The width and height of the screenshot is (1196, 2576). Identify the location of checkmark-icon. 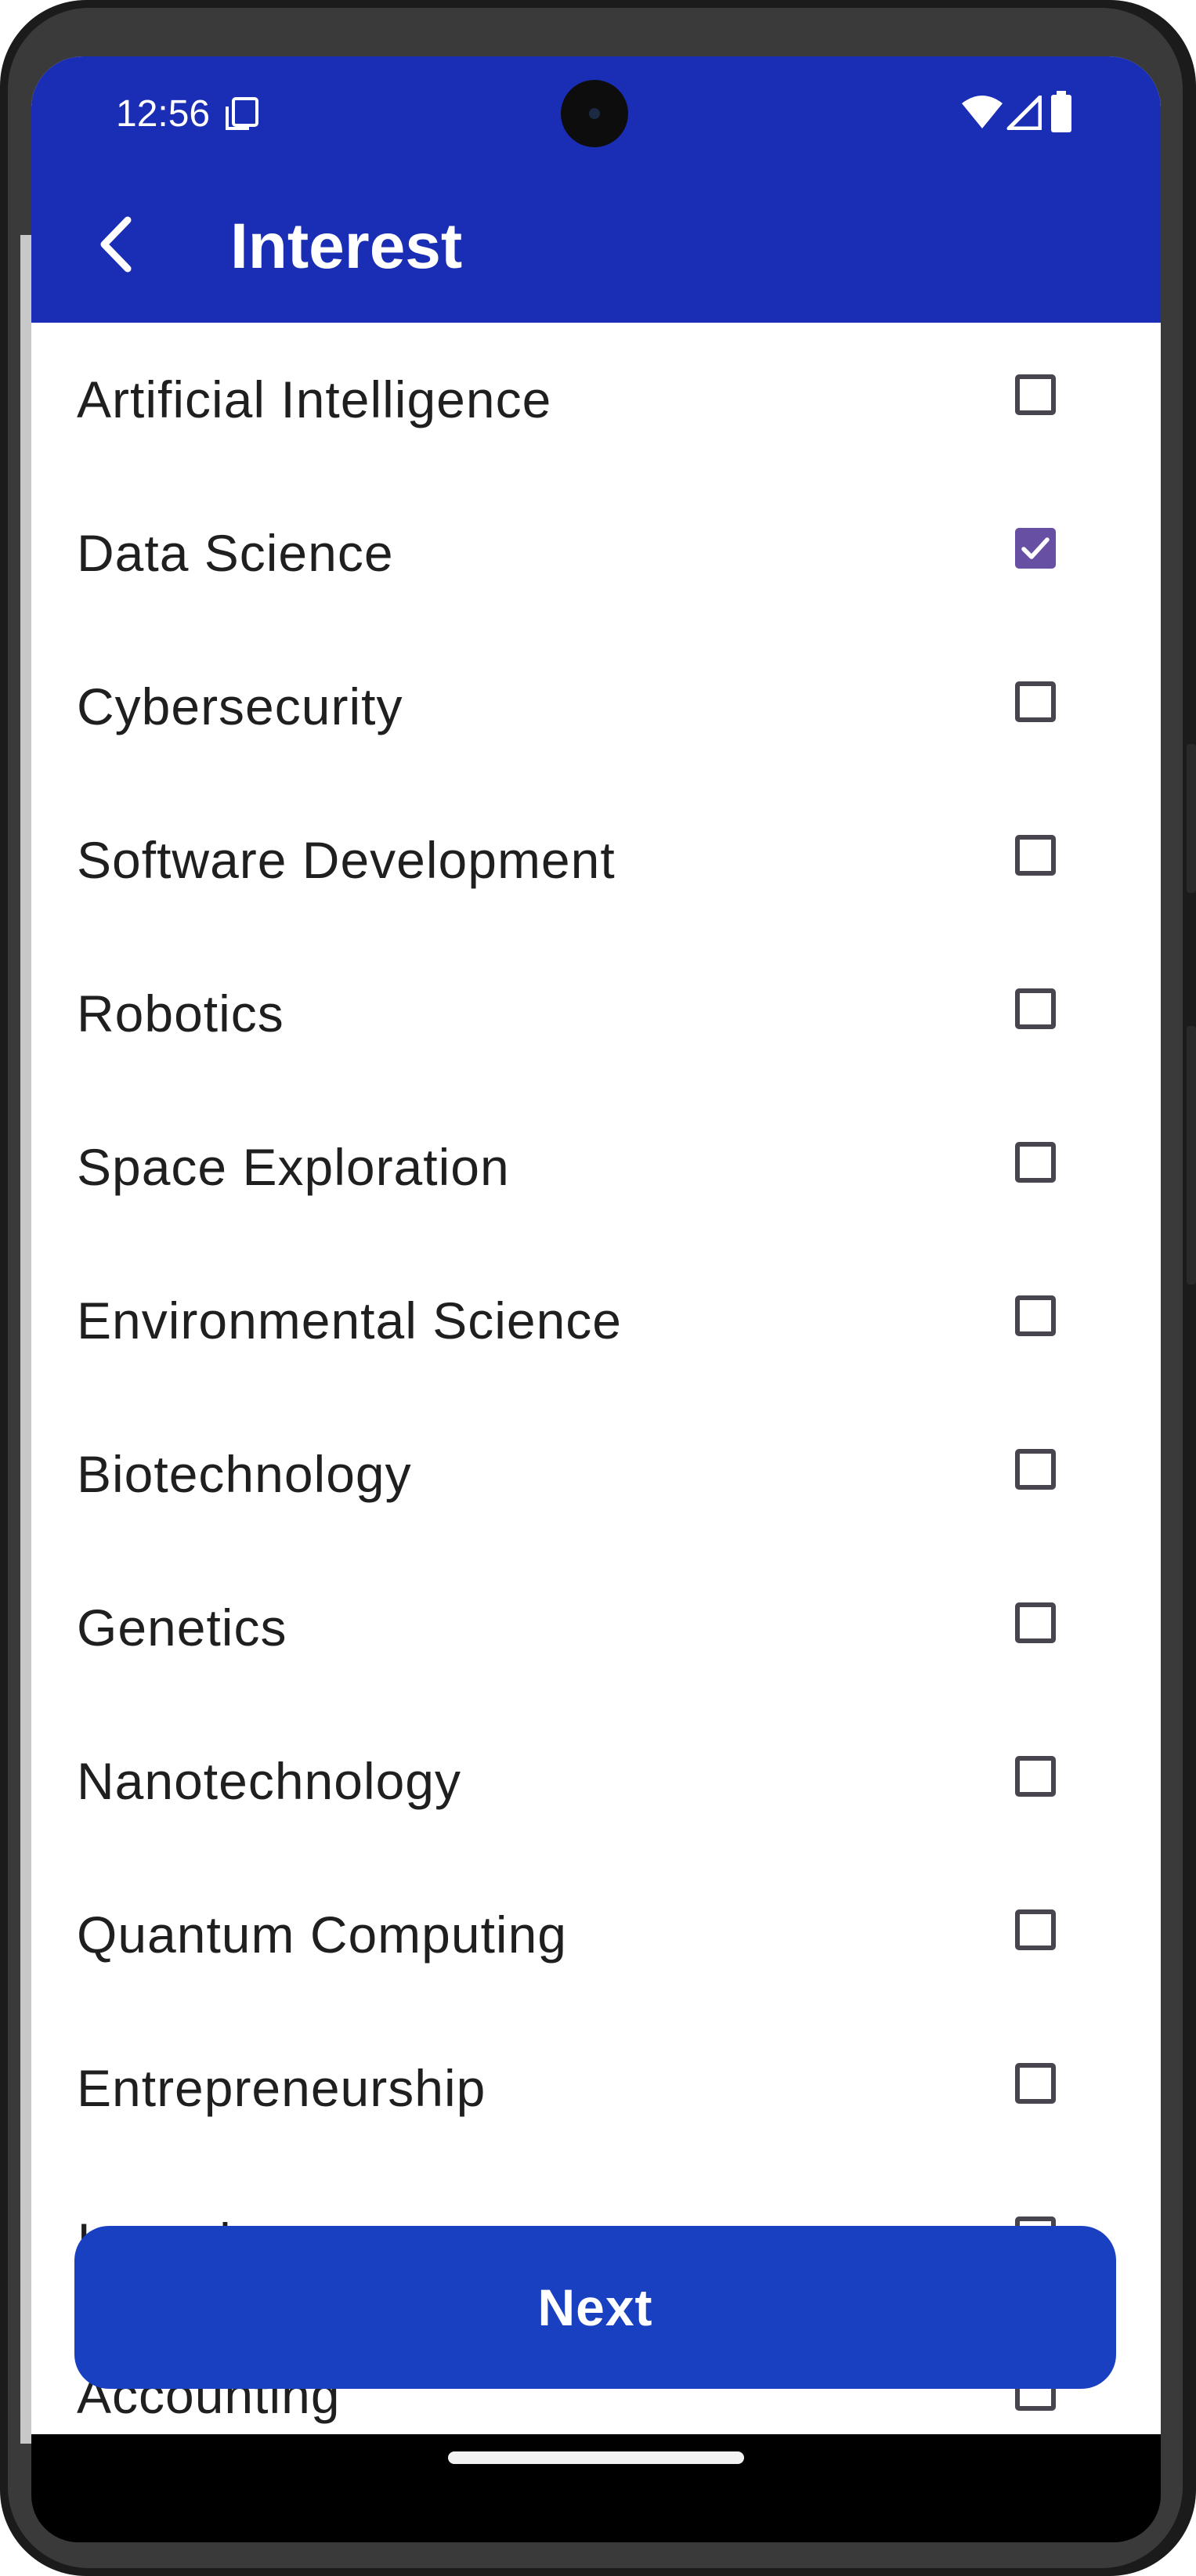
(1035, 548).